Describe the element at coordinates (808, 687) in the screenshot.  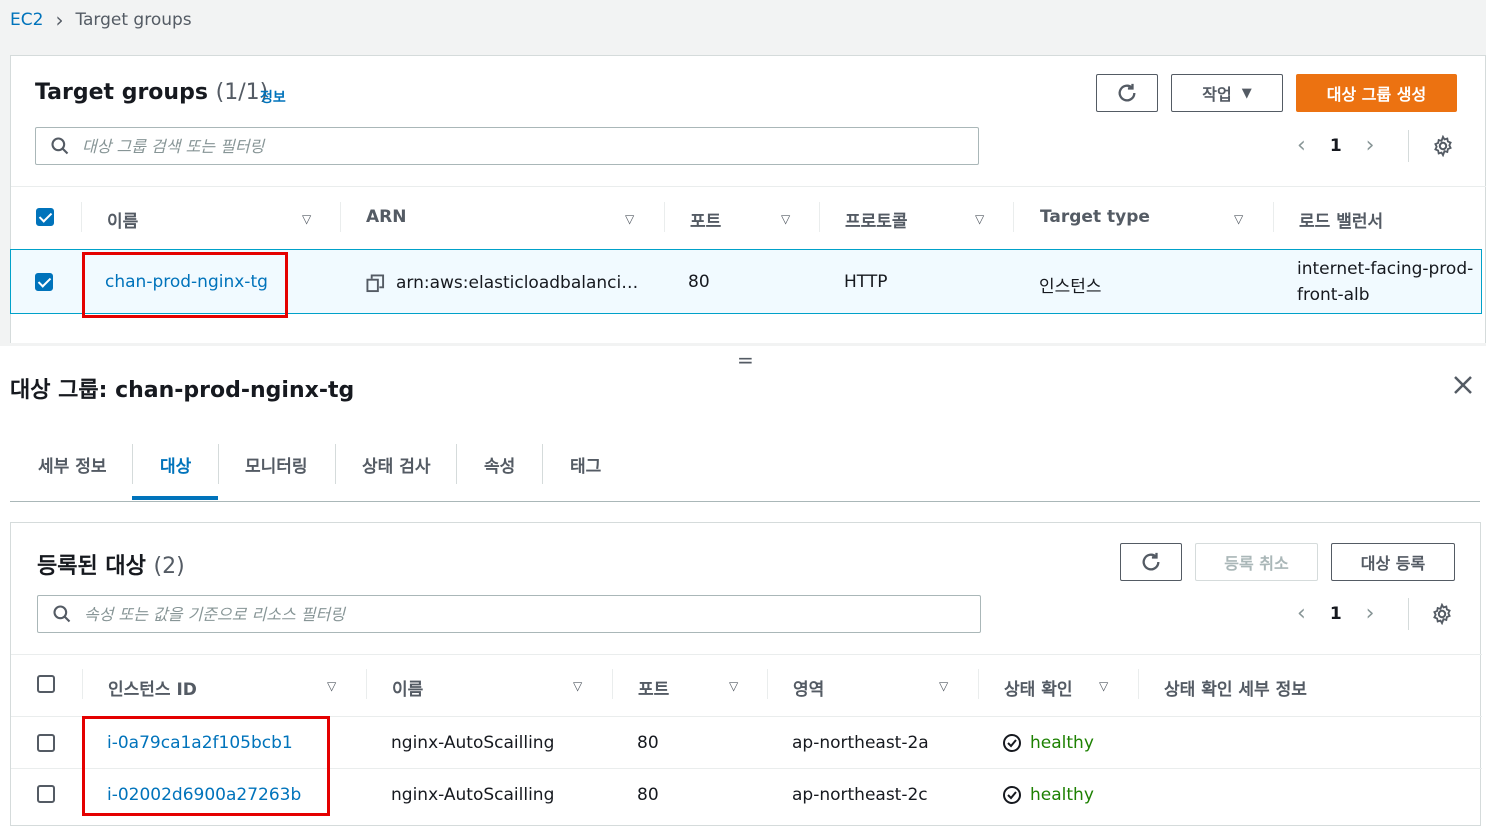
I see `column-header-zone: 영역` at that location.